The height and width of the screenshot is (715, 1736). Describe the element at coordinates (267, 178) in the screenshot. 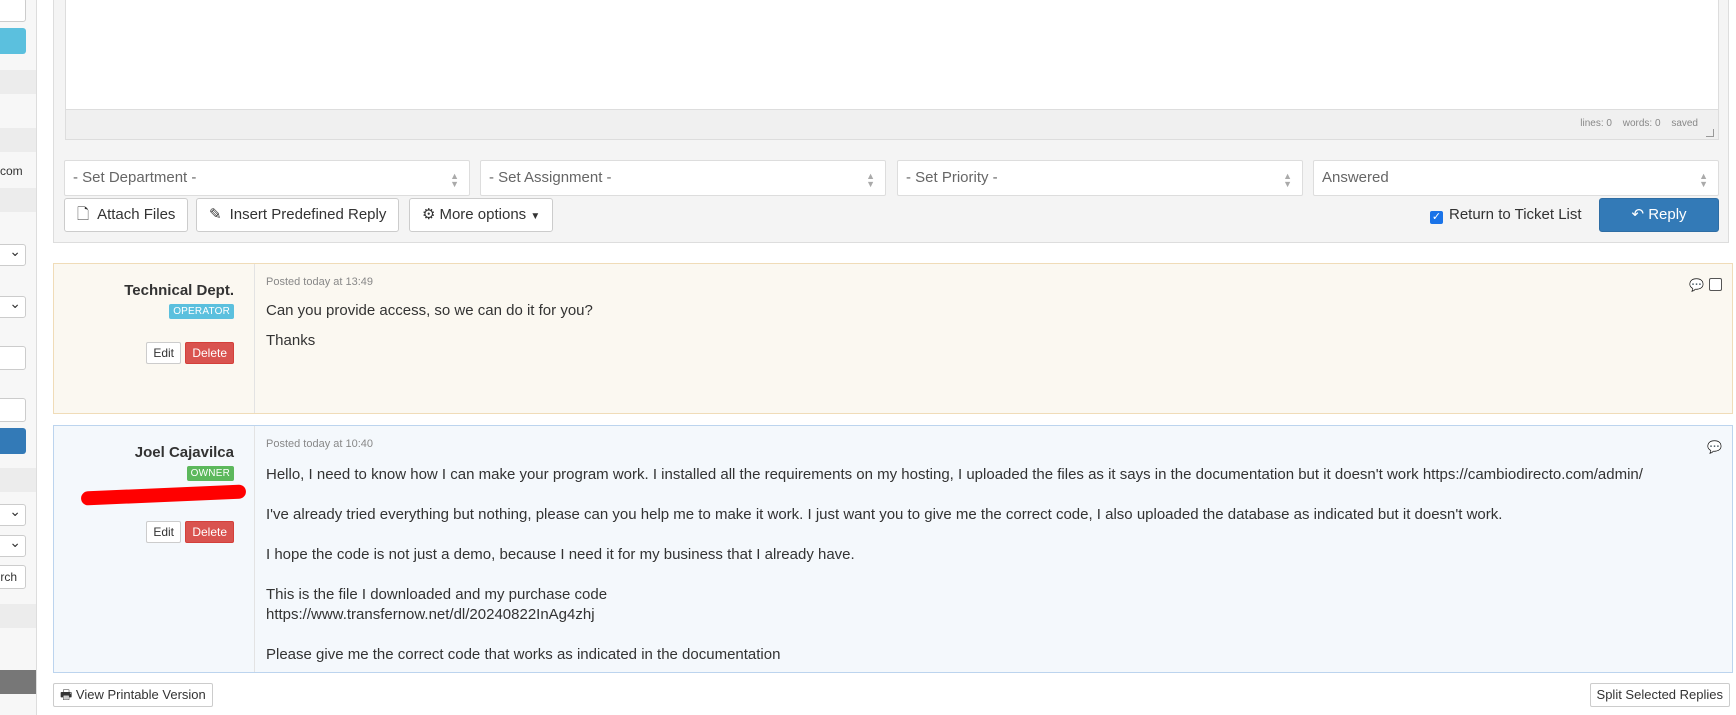

I see `department-select: - Set Department - ▲ ▼` at that location.